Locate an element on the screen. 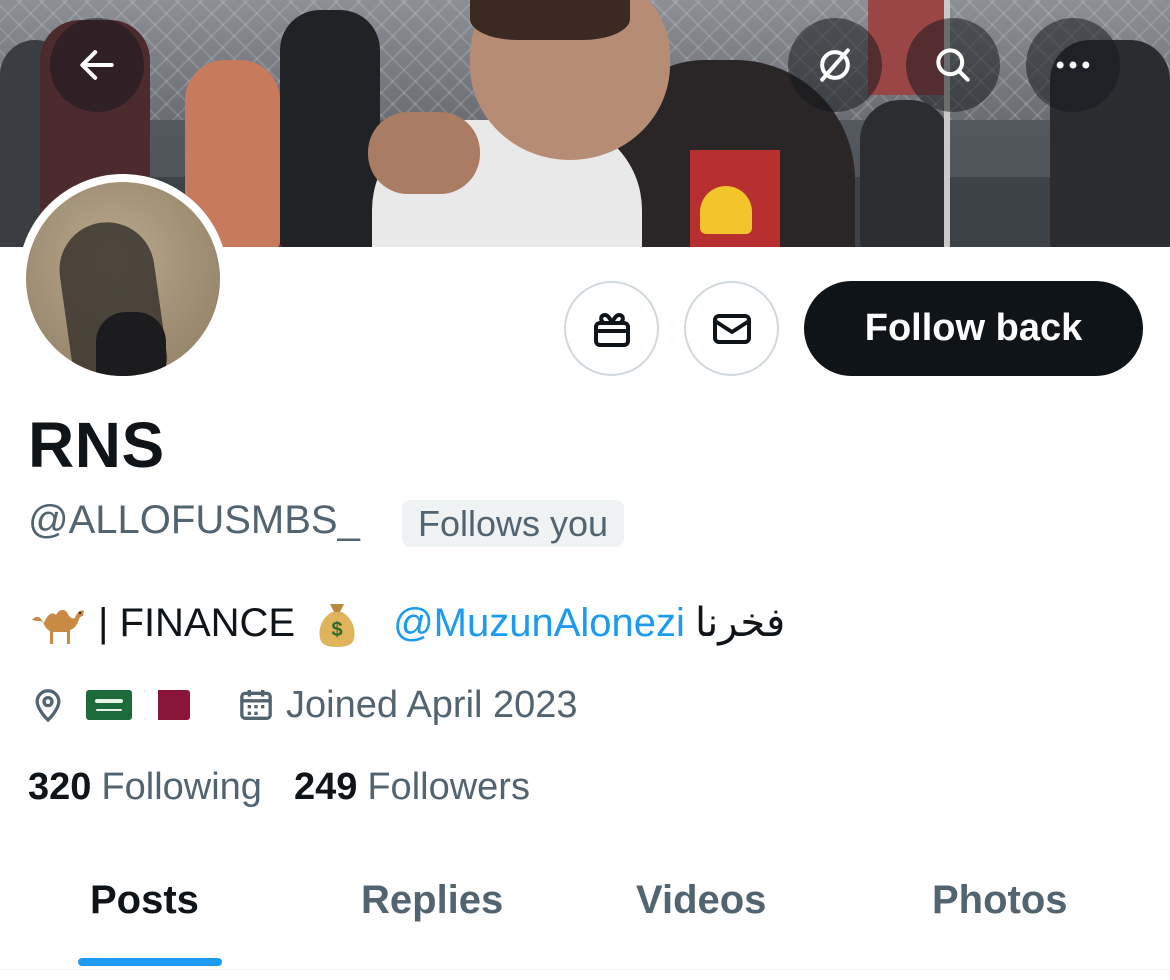 The image size is (1170, 980). following-link: 320 Following is located at coordinates (145, 787).